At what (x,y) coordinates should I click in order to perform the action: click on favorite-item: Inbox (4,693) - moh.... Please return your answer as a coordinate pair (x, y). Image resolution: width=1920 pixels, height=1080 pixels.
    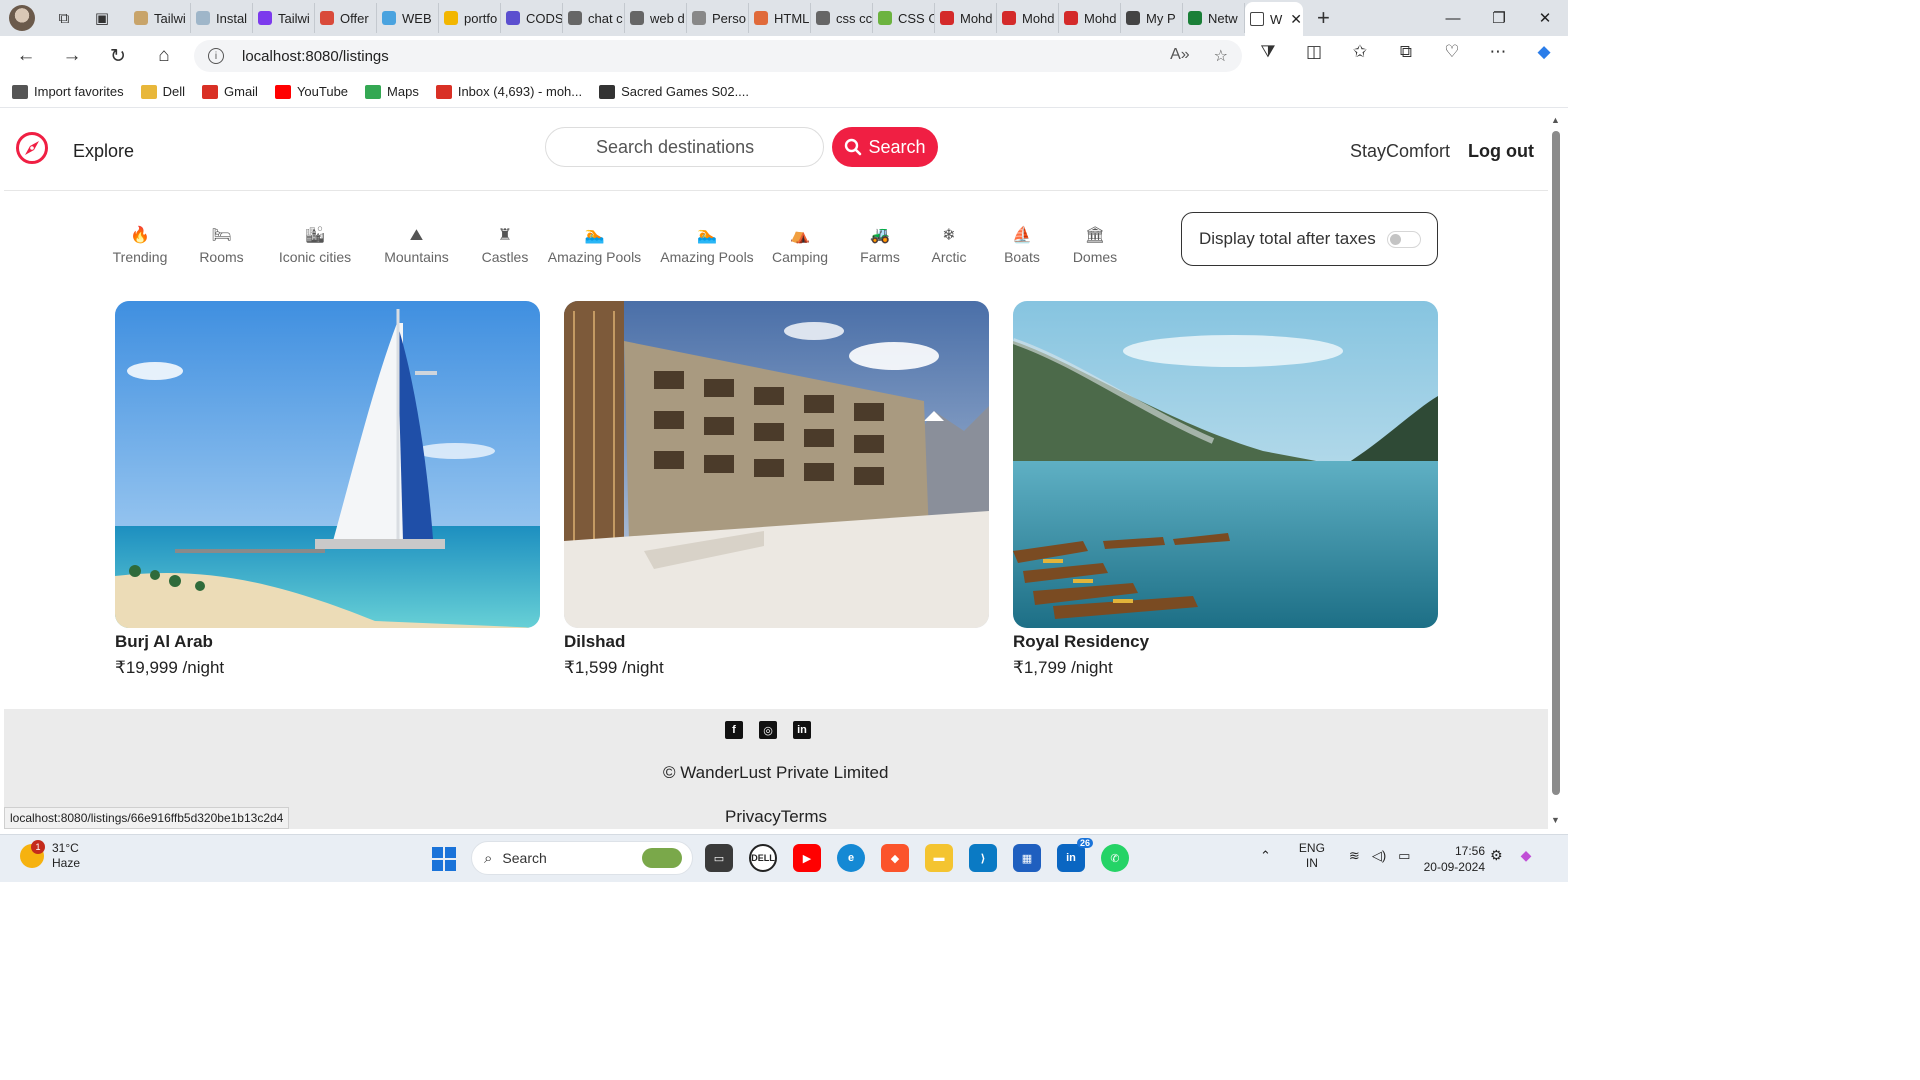
    Looking at the image, I should click on (508, 91).